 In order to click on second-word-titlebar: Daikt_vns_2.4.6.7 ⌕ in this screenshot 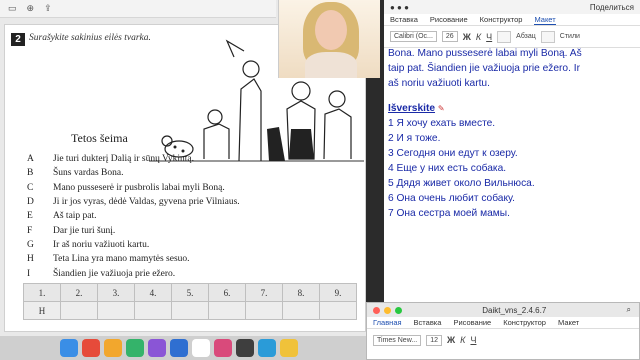, I will do `click(503, 310)`.